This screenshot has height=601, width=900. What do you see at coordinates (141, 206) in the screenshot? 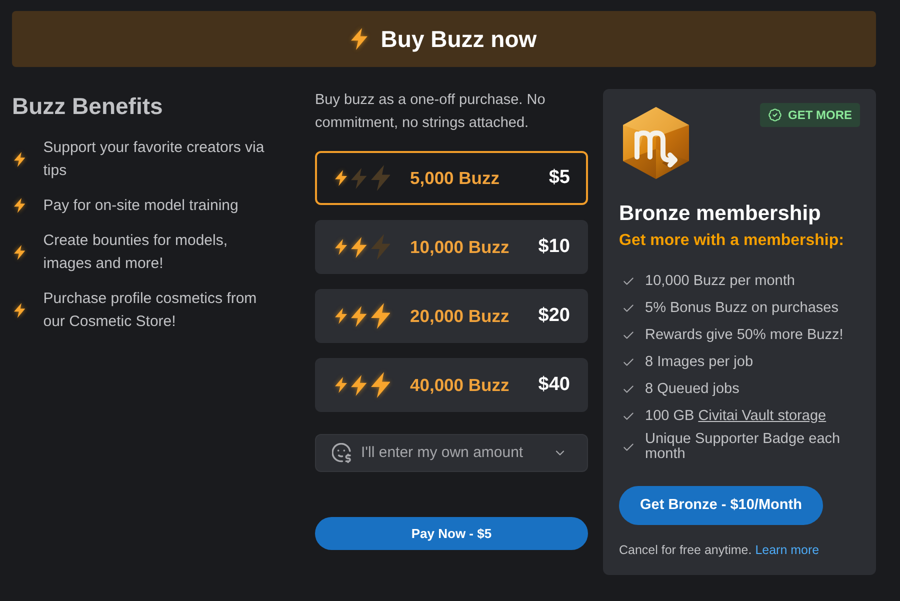
I see `benefit-text: Pay for on-site model training` at bounding box center [141, 206].